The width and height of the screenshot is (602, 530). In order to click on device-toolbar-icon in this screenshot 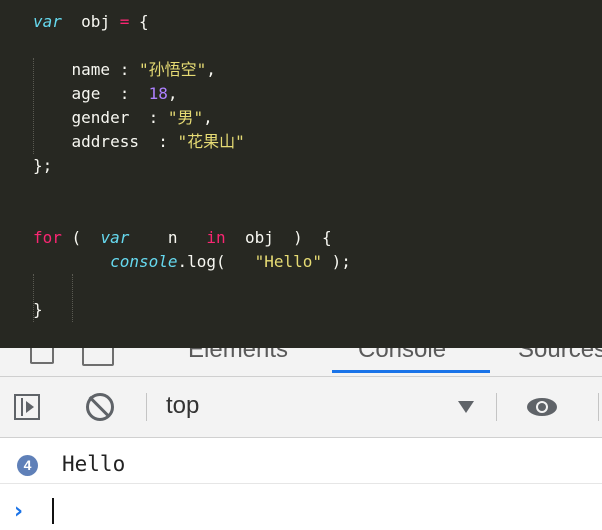, I will do `click(98, 357)`.